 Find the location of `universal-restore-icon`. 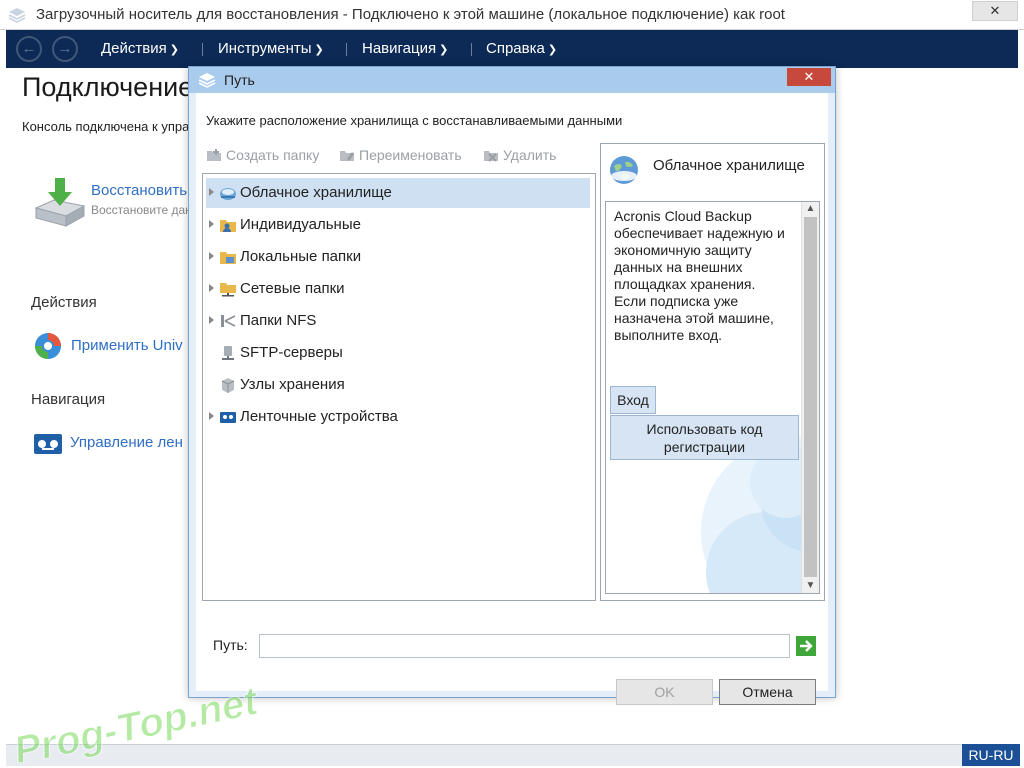

universal-restore-icon is located at coordinates (48, 346).